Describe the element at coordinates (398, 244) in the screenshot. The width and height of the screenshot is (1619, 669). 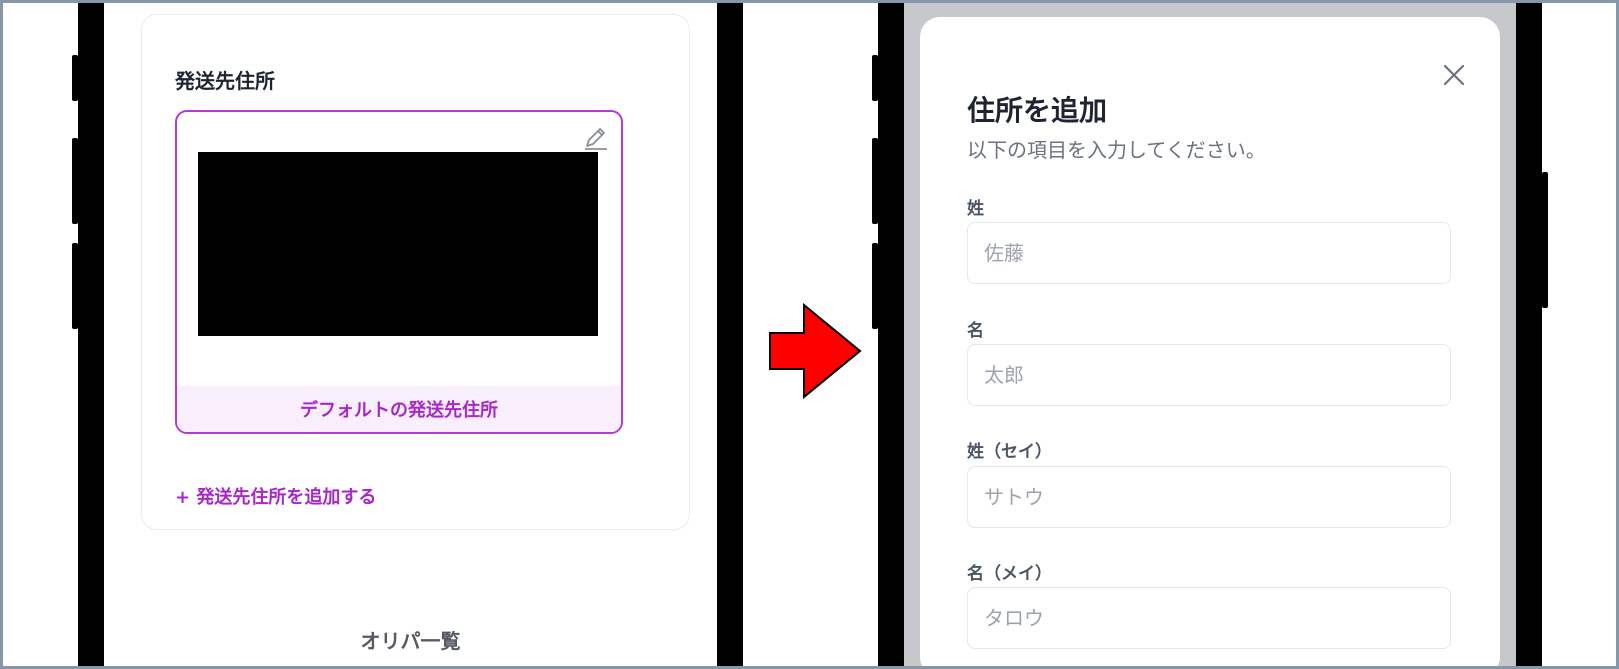
I see `redacted-address` at that location.